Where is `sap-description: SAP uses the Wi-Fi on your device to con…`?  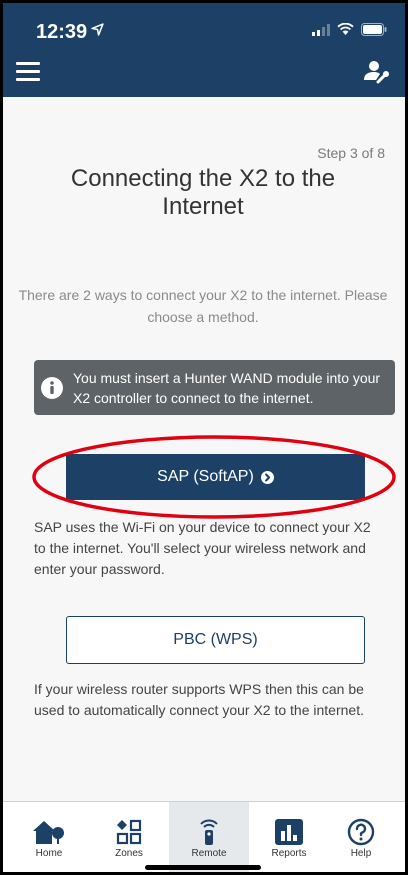
sap-description: SAP uses the Wi-Fi on your device to con… is located at coordinates (202, 548).